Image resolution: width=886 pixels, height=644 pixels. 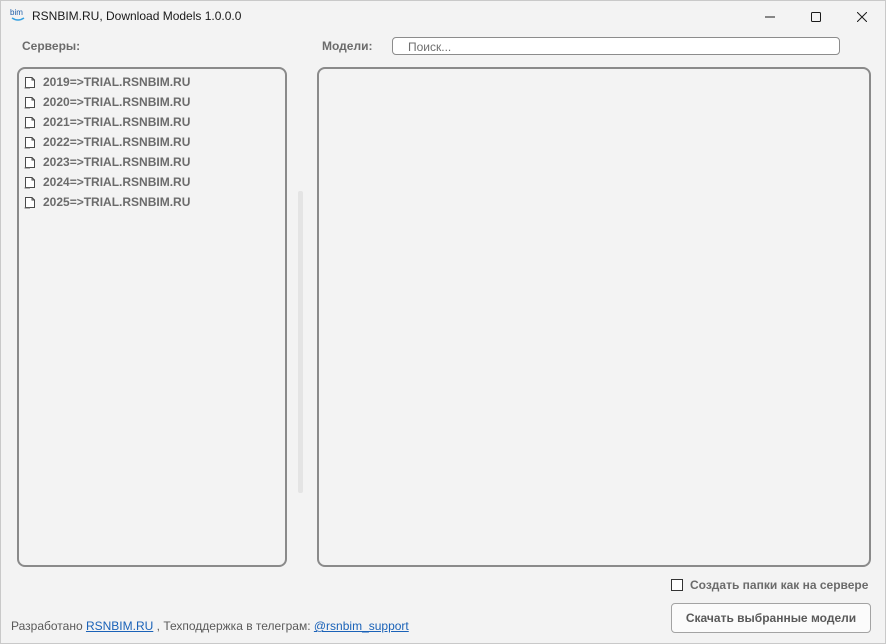 What do you see at coordinates (233, 626) in the screenshot?
I see `footer-middle: , Техподдержка в телеграм:` at bounding box center [233, 626].